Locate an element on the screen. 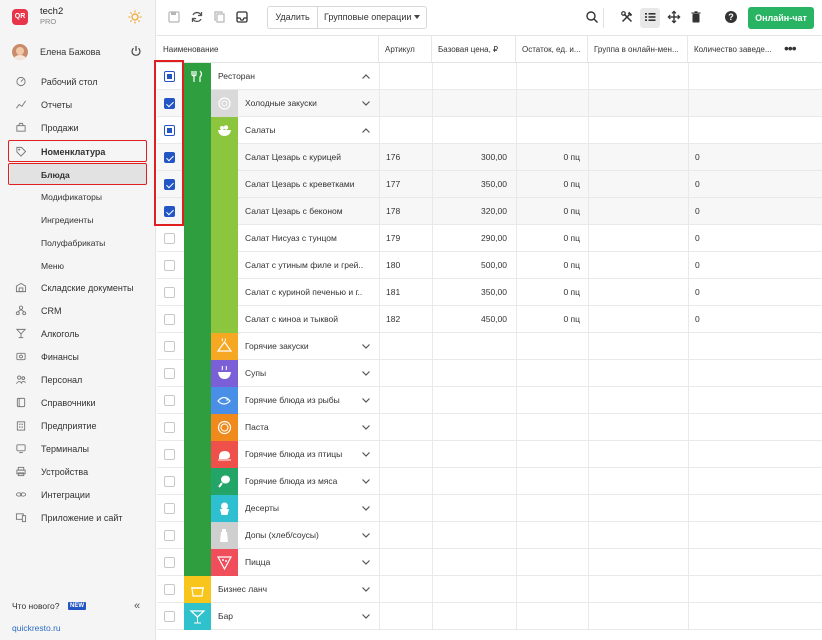 The width and height of the screenshot is (822, 640). online-chat-button: Онлайн-чат is located at coordinates (781, 18).